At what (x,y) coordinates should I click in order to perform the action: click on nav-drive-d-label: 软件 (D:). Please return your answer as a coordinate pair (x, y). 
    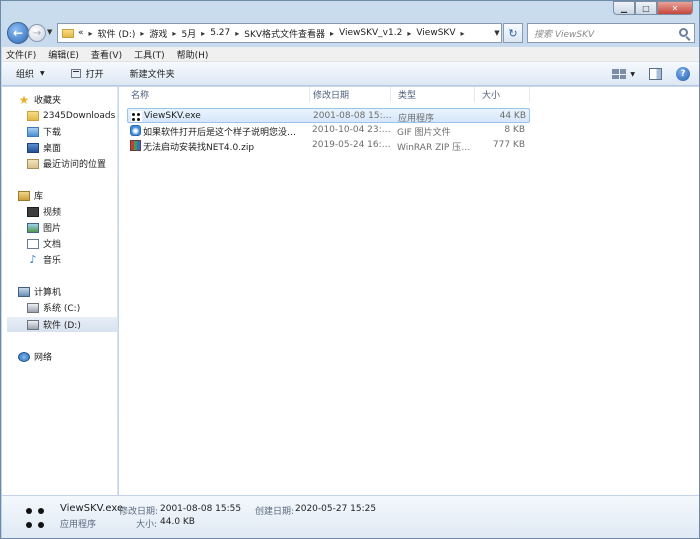
    Looking at the image, I should click on (62, 326).